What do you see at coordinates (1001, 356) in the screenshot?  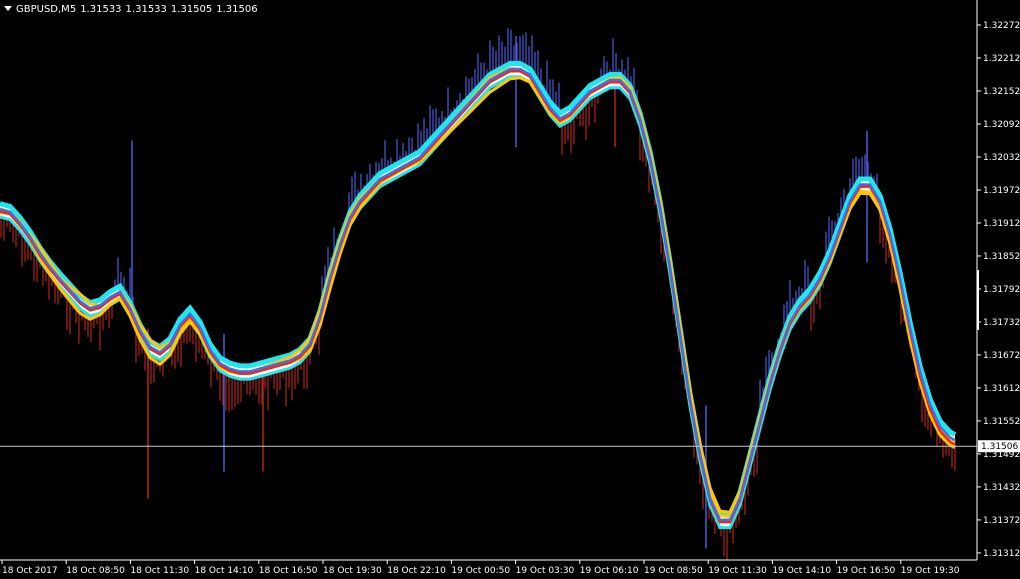 I see `y-tick-label: 1.31672` at bounding box center [1001, 356].